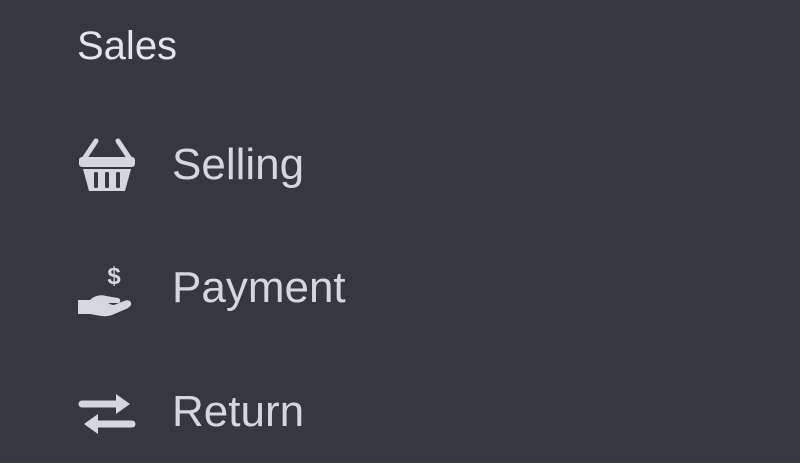 The height and width of the screenshot is (463, 800). I want to click on section-title-sales: Sales, so click(127, 46).